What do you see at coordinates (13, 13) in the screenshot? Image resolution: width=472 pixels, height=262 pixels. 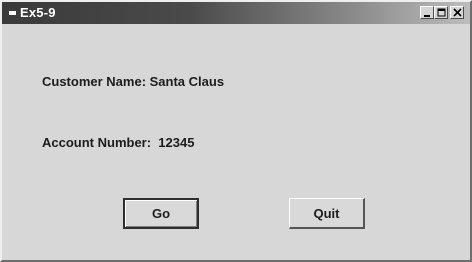 I see `app-icon` at bounding box center [13, 13].